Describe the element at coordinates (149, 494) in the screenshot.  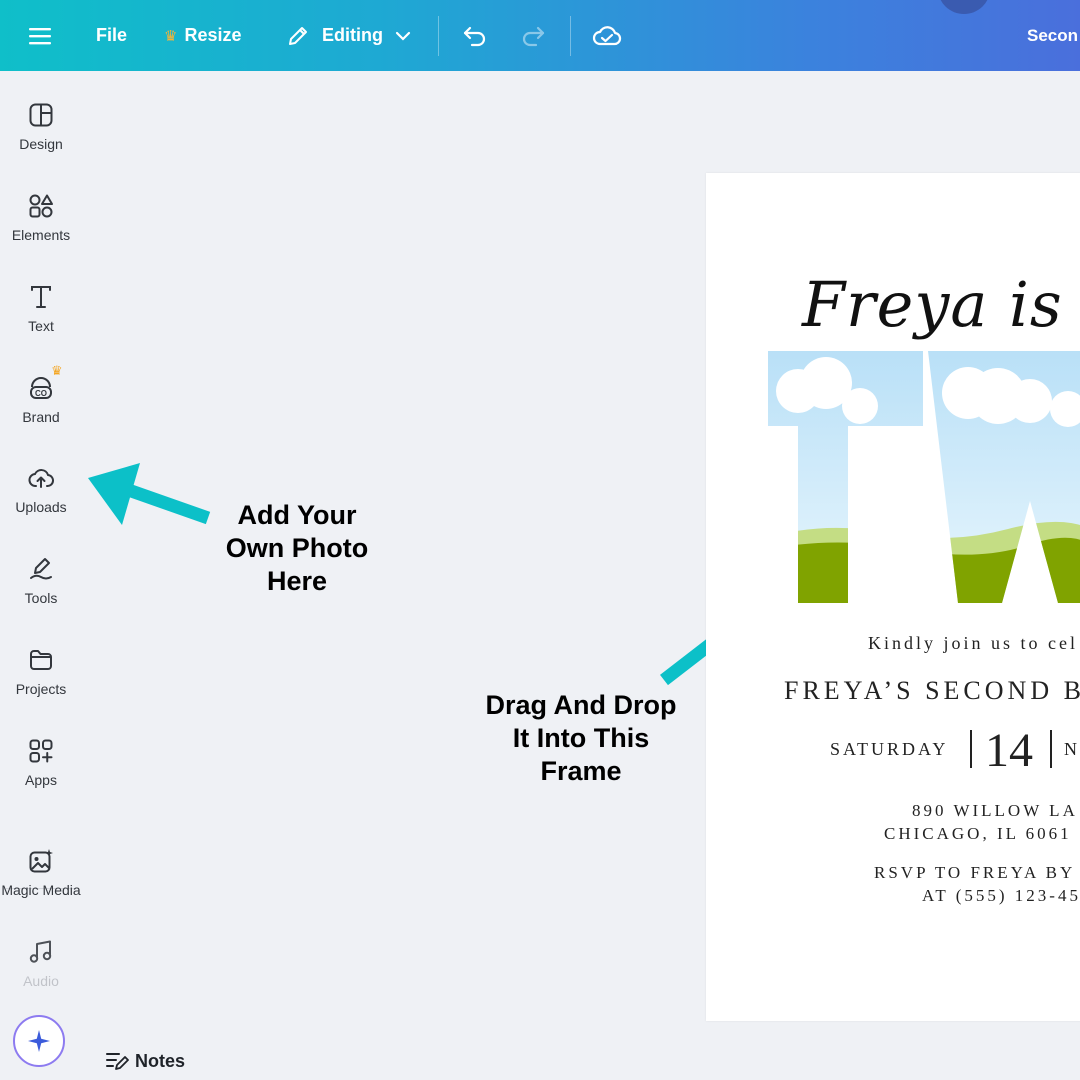
I see `arrow-to-uploads` at that location.